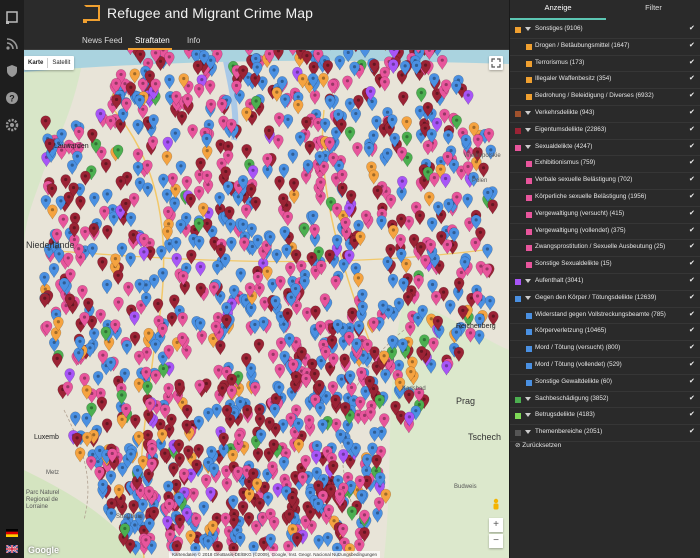  Describe the element at coordinates (605, 433) in the screenshot. I see `category-row: Themenbereiche (2051) ✔` at that location.